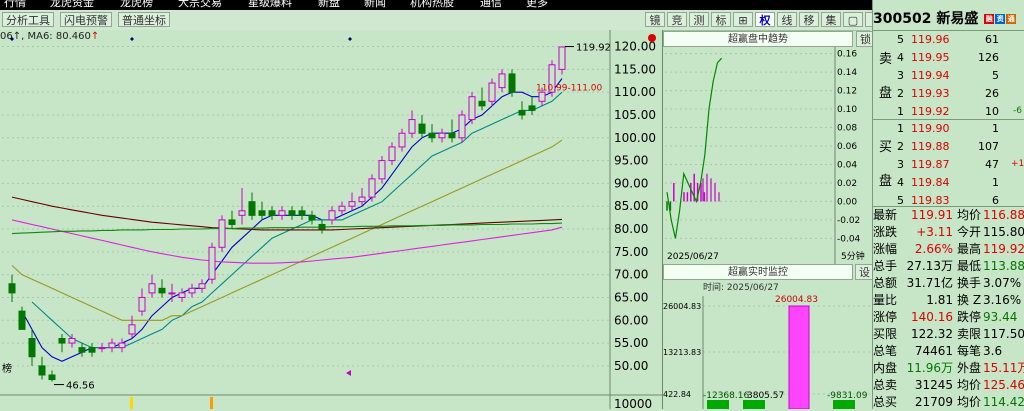 The height and width of the screenshot is (411, 1024). I want to click on sell-level: 5, so click(900, 39).